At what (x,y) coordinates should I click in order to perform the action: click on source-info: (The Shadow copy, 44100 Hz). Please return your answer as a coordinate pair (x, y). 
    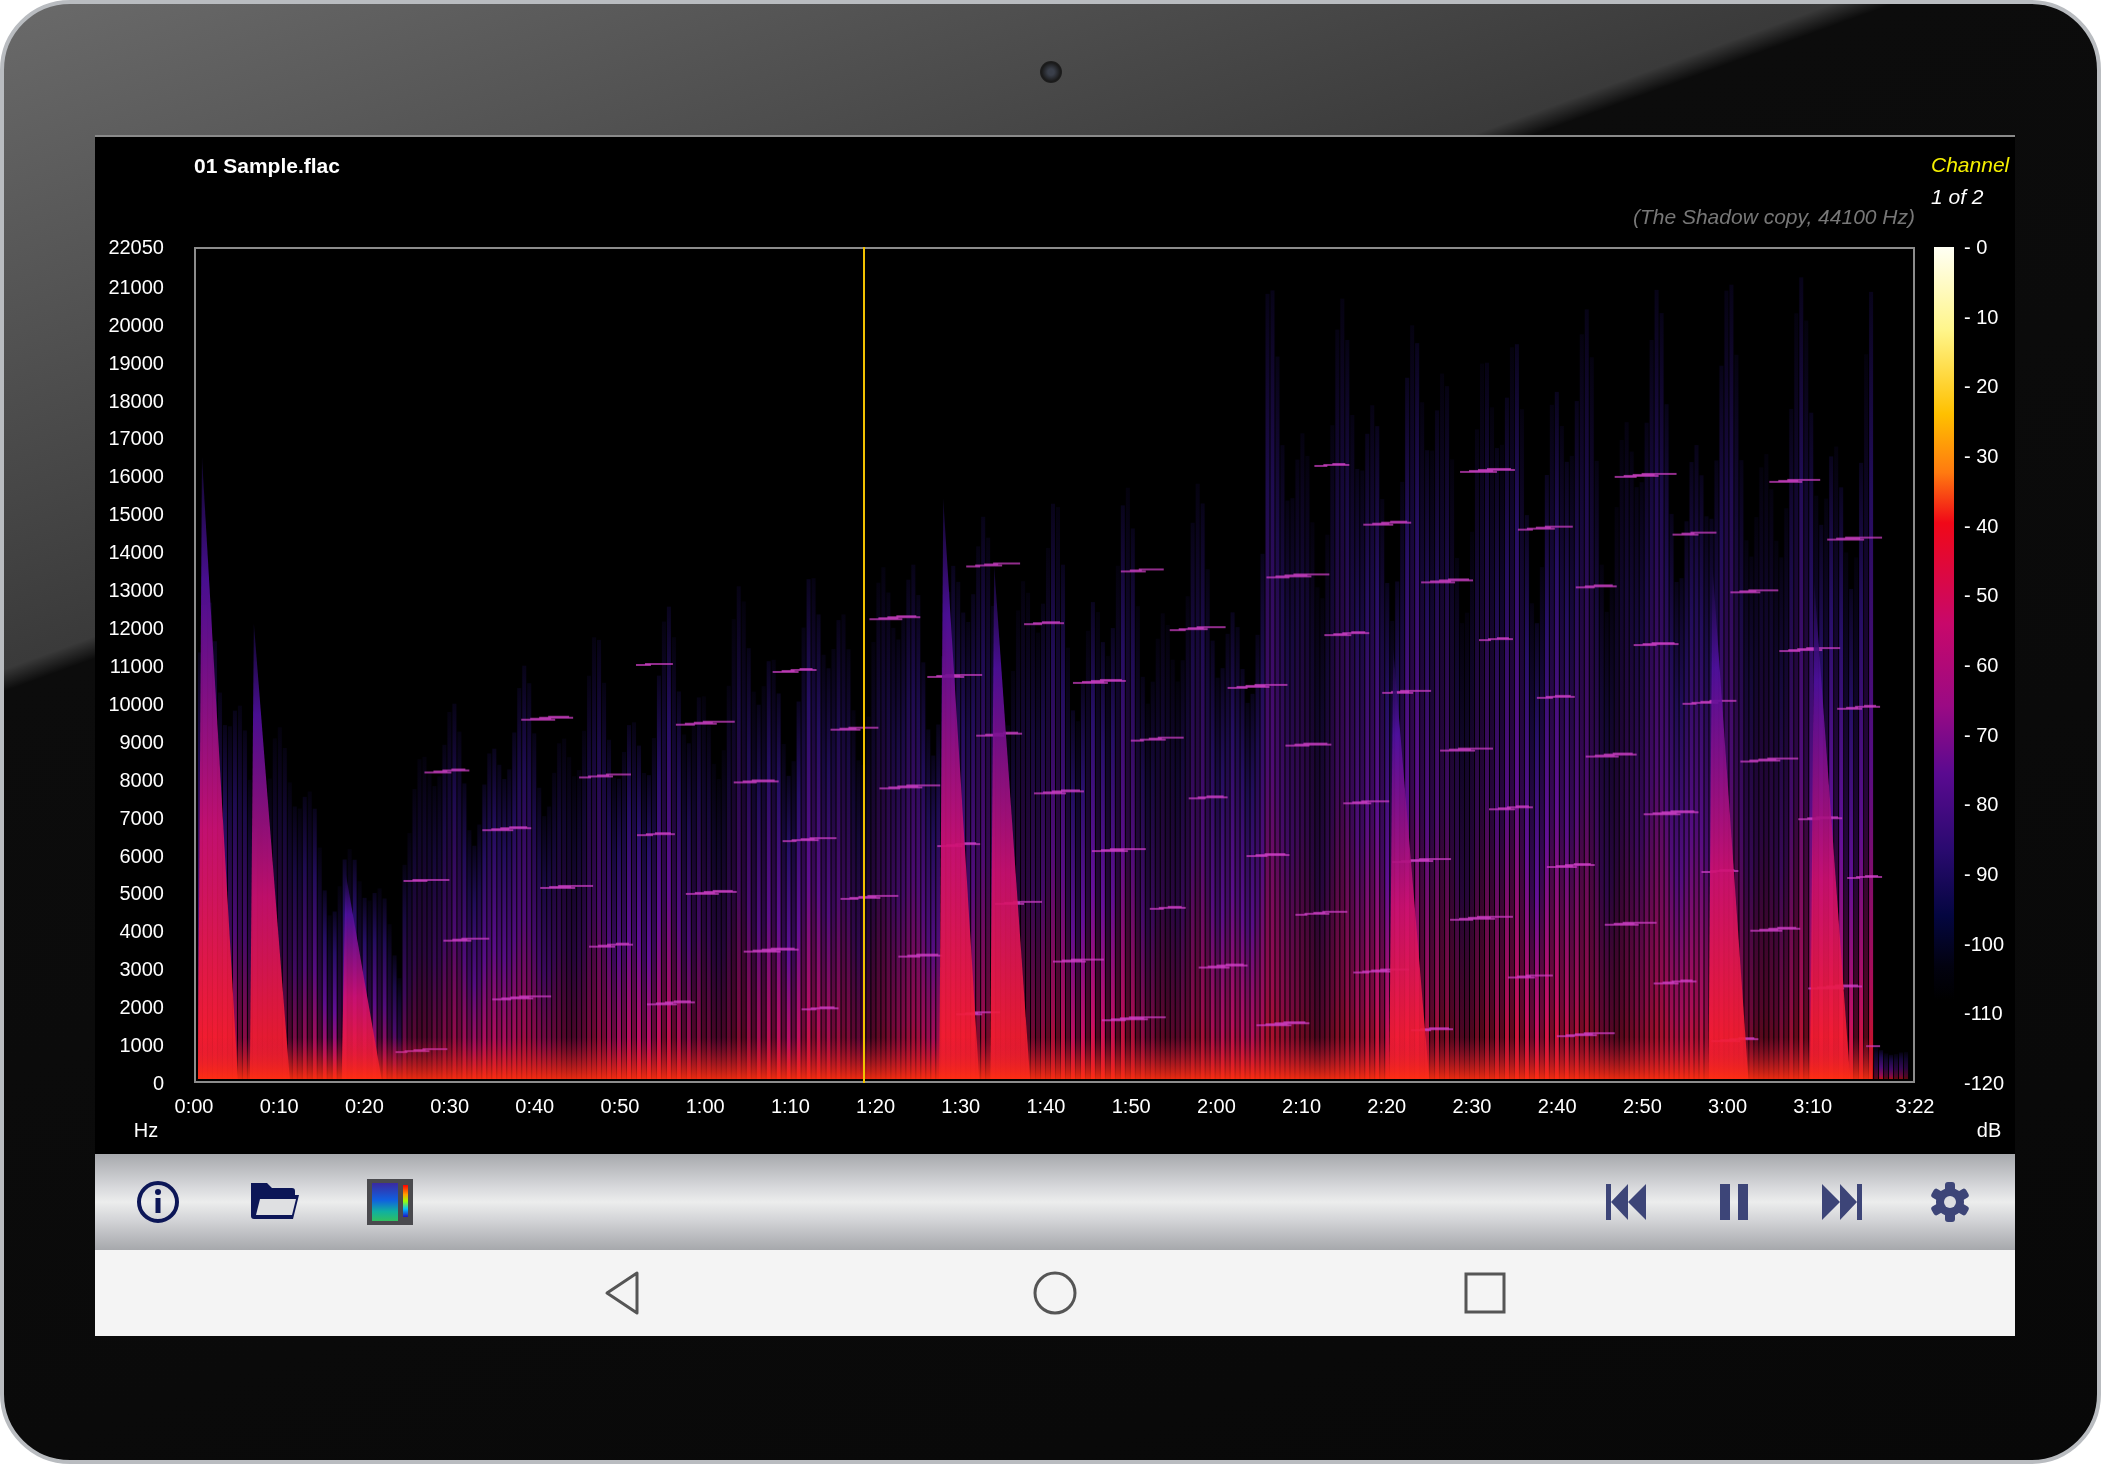
    Looking at the image, I should click on (1773, 217).